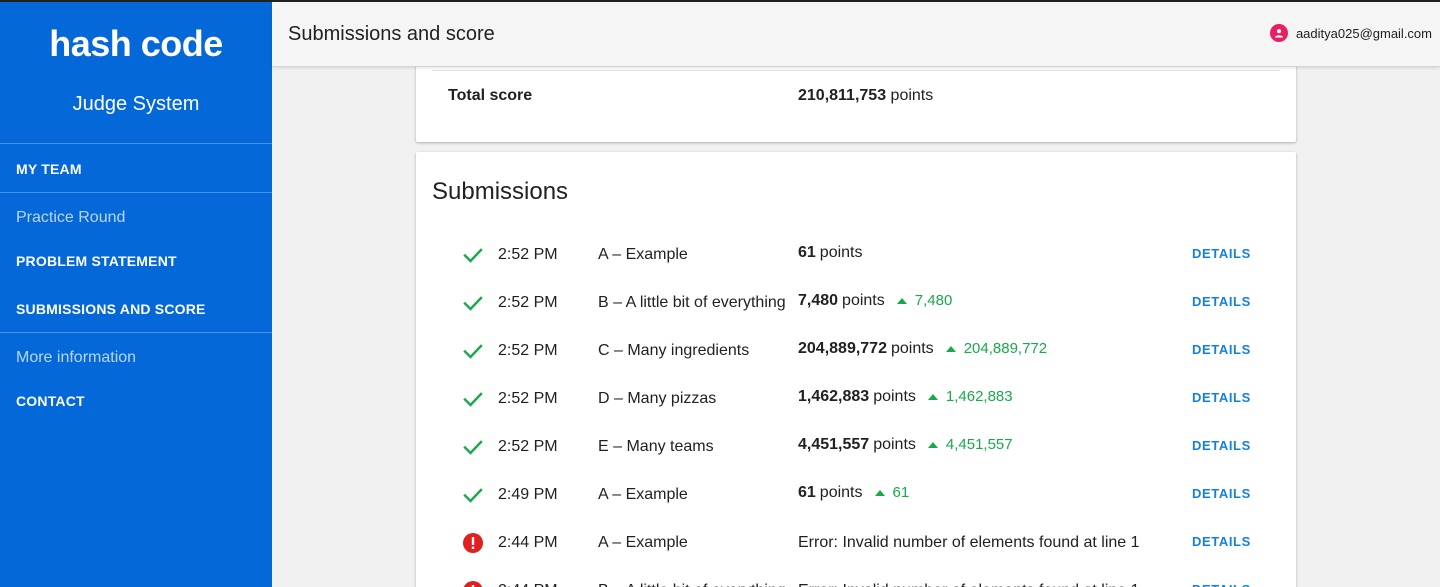 This screenshot has width=1440, height=587. What do you see at coordinates (834, 396) in the screenshot?
I see `score-number: 1,462,883` at bounding box center [834, 396].